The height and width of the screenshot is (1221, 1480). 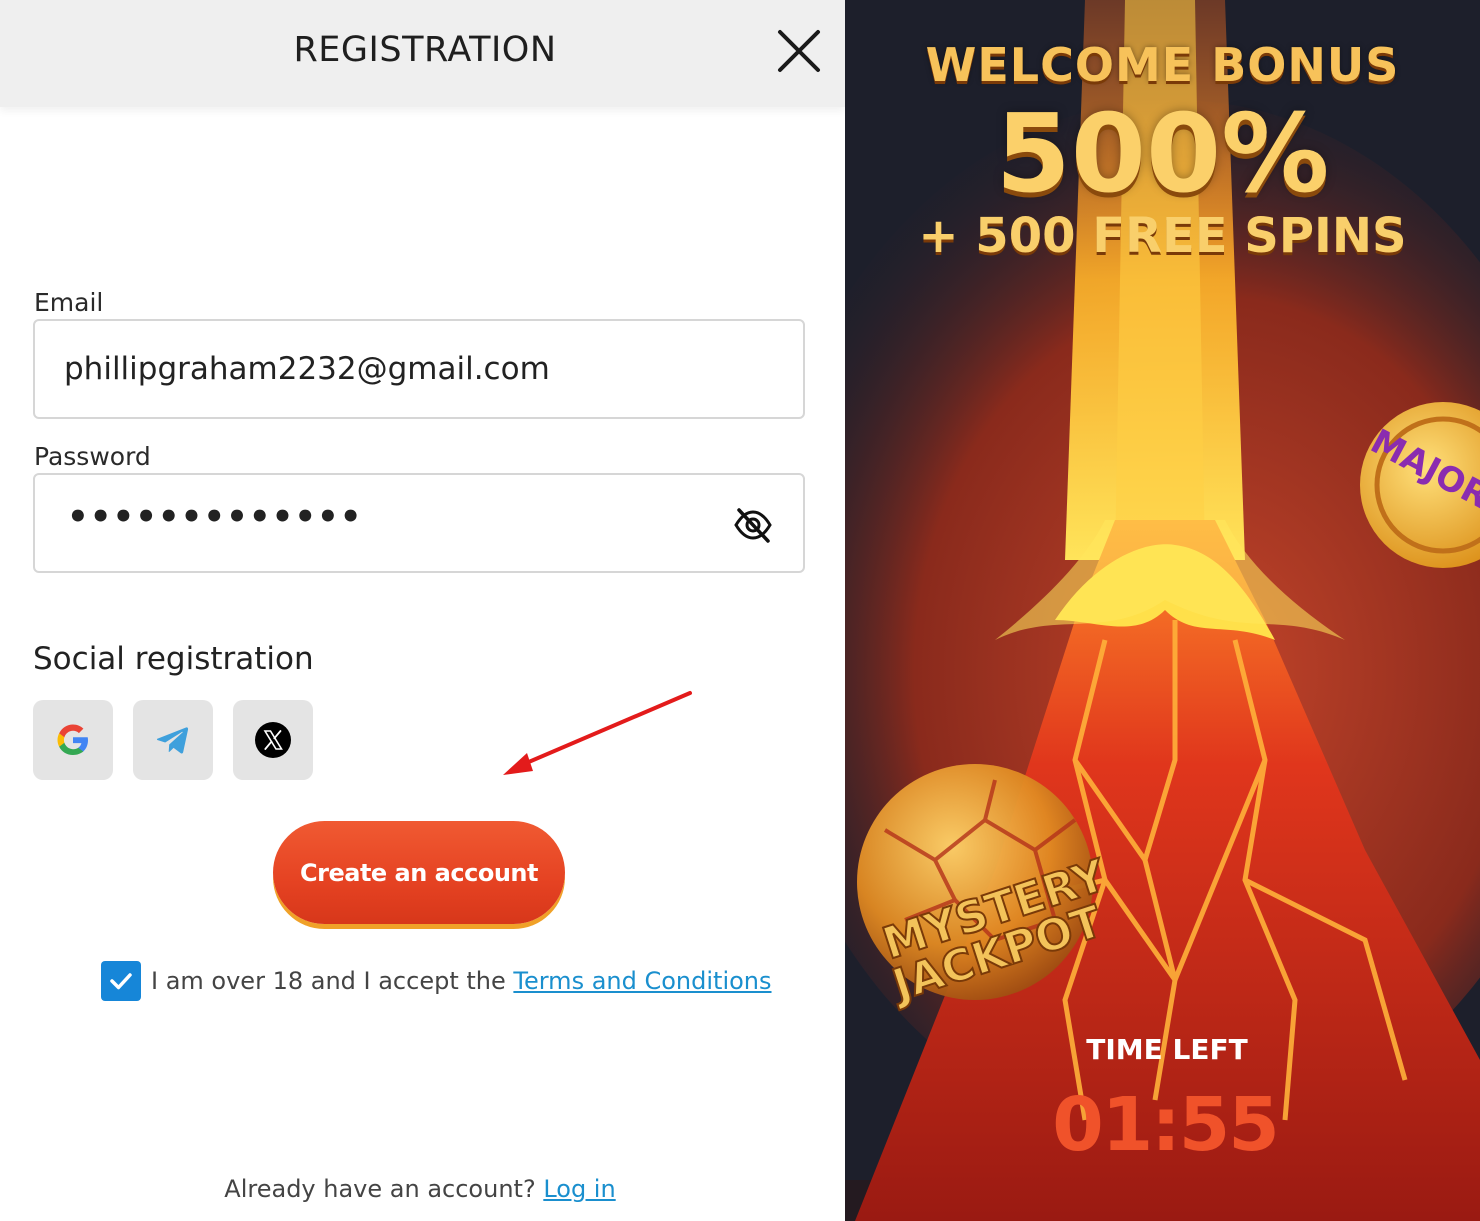 What do you see at coordinates (419, 872) in the screenshot?
I see `create-account-button: Create an account` at bounding box center [419, 872].